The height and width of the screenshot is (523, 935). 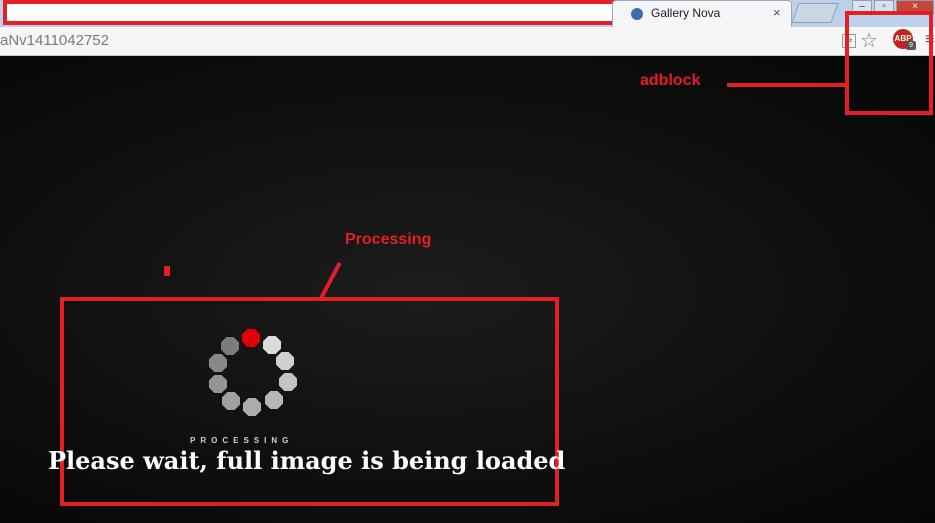 What do you see at coordinates (307, 460) in the screenshot?
I see `loading-message: Please wait, full image is being loaded` at bounding box center [307, 460].